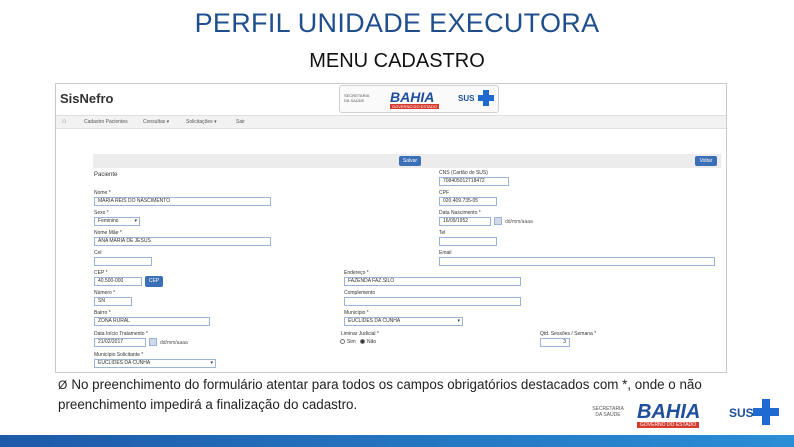 This screenshot has height=447, width=794. What do you see at coordinates (152, 321) in the screenshot?
I see `bairro-input: ZONA RURAL` at bounding box center [152, 321].